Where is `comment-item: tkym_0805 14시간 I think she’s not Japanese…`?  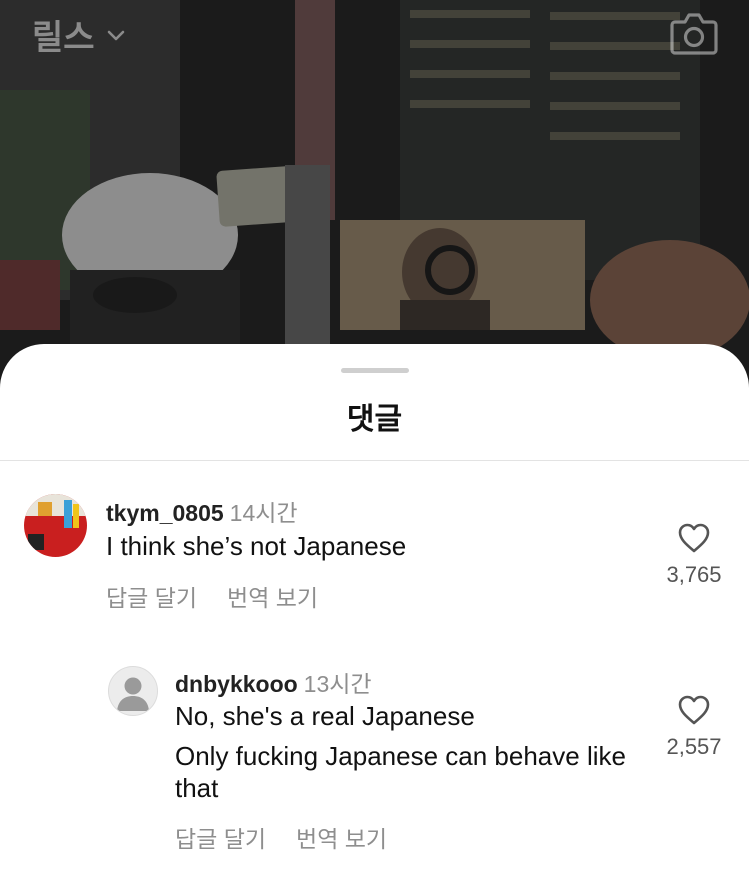 comment-item: tkym_0805 14시간 I think she’s not Japanese… is located at coordinates (374, 553).